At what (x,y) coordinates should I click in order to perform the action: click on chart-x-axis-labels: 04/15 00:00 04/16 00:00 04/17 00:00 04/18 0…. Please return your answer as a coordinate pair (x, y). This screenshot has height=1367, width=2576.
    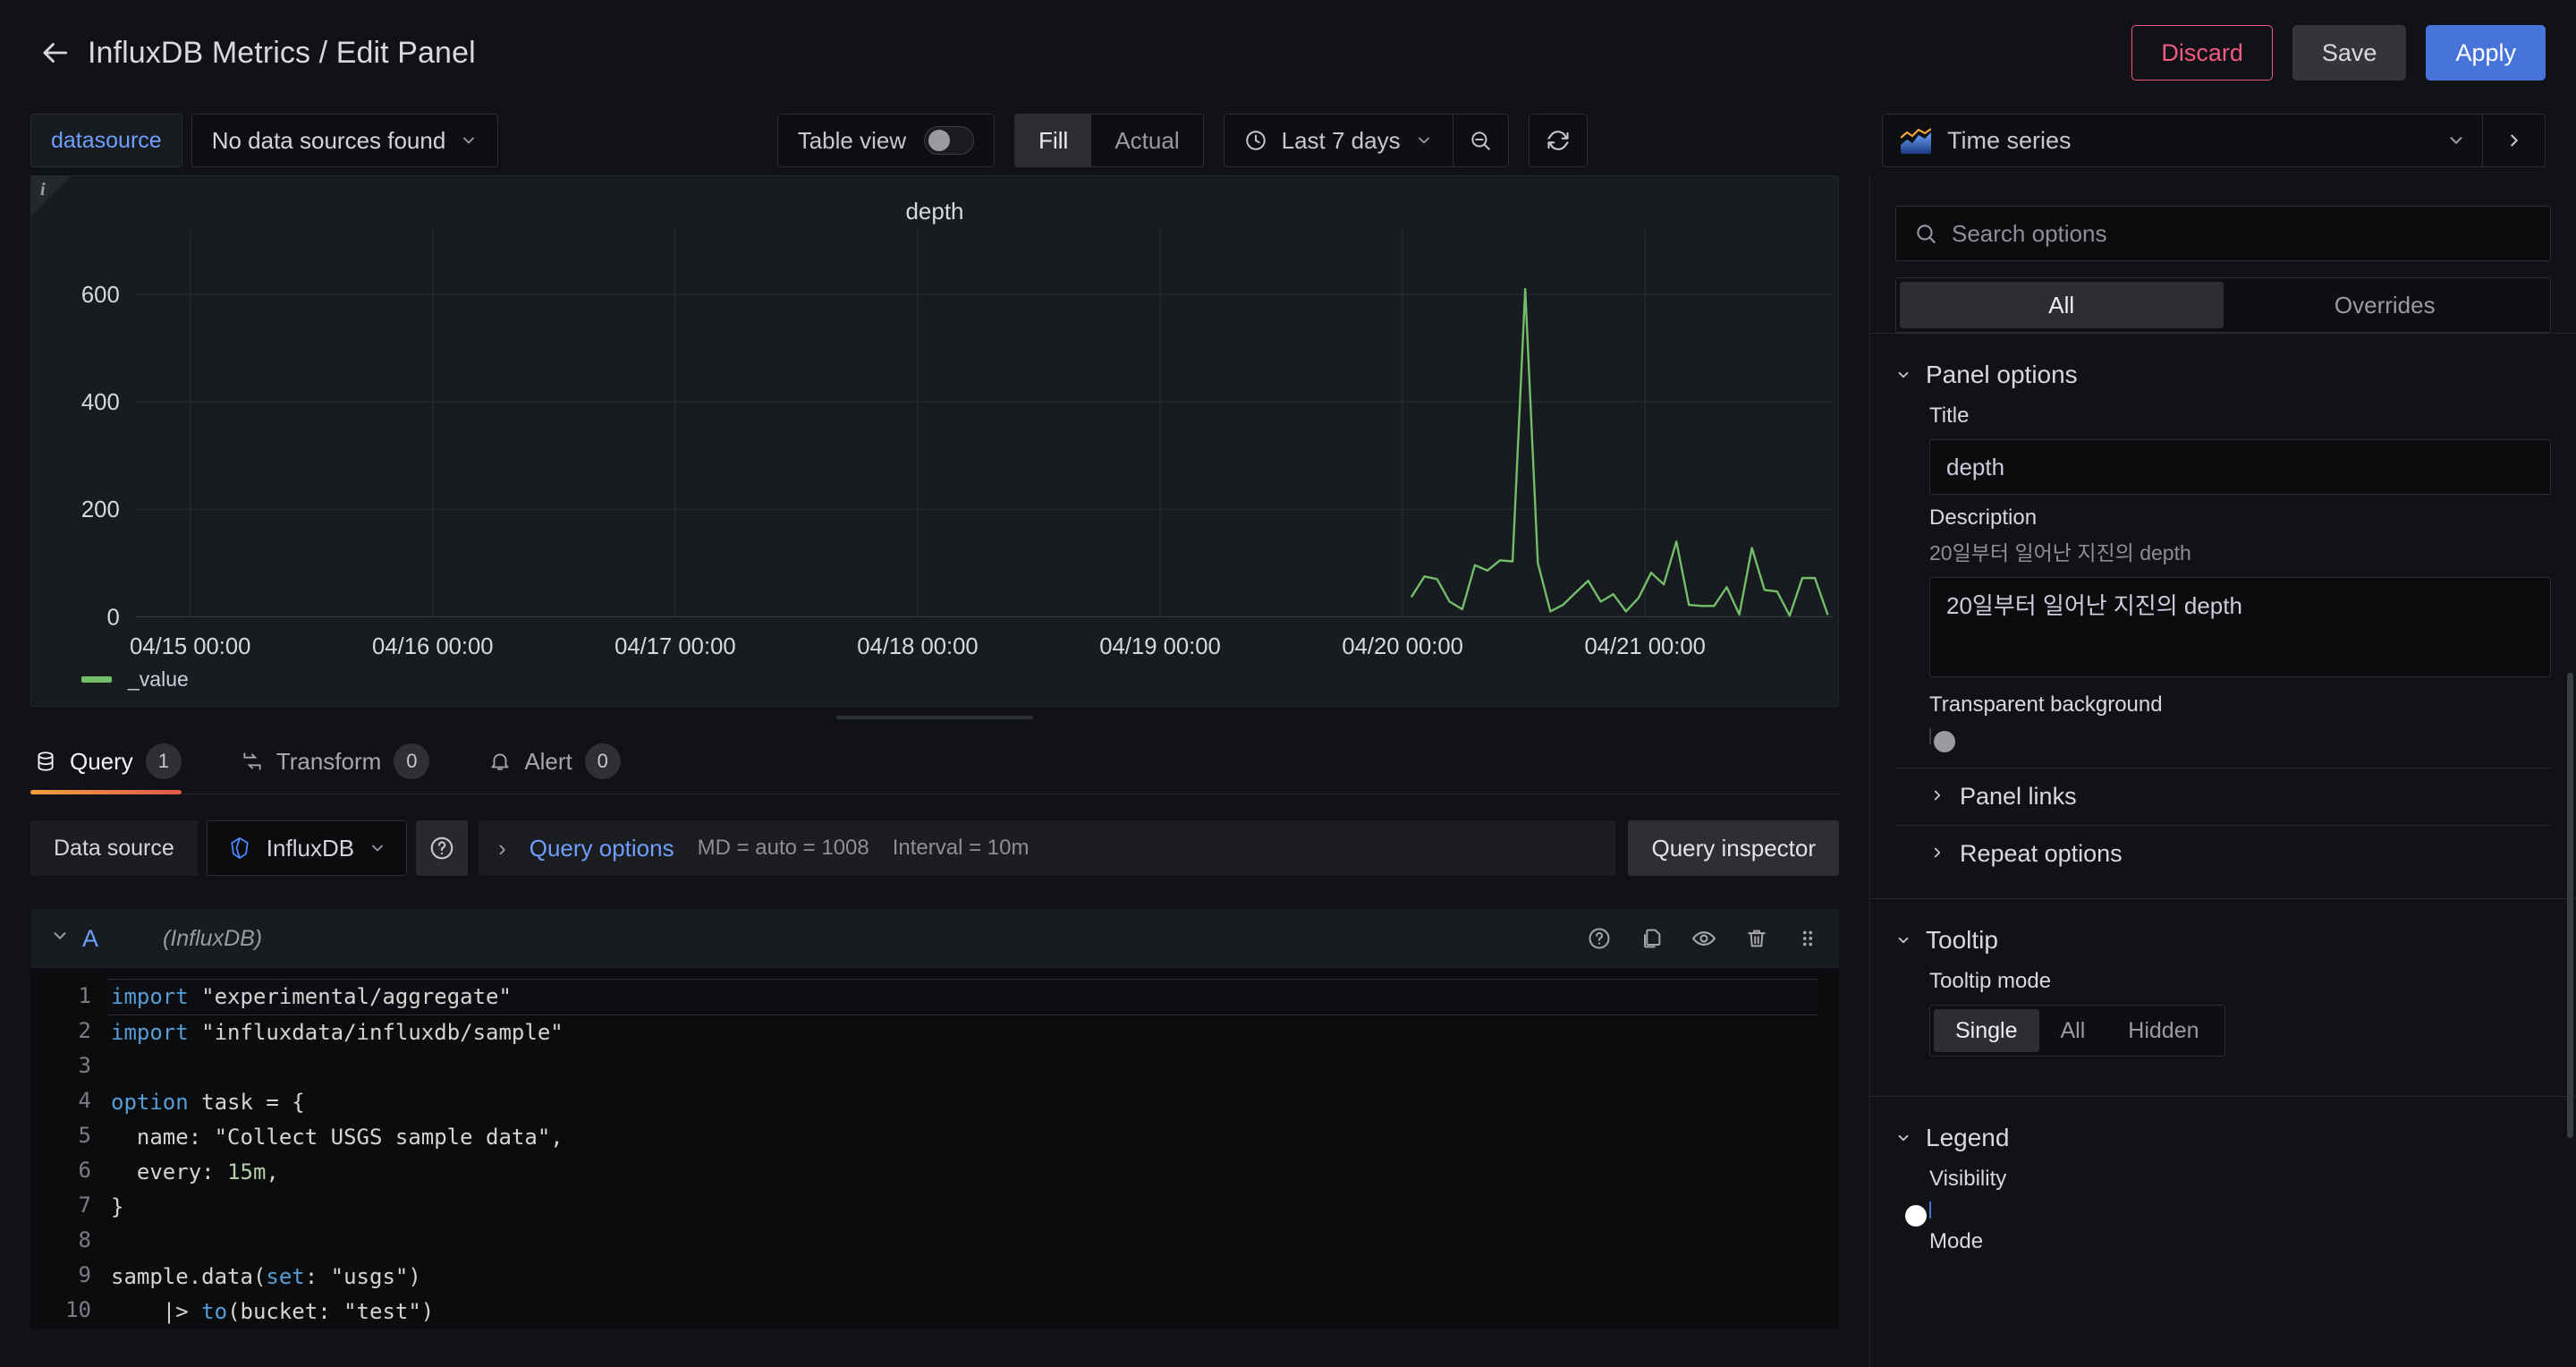
    Looking at the image, I should click on (918, 646).